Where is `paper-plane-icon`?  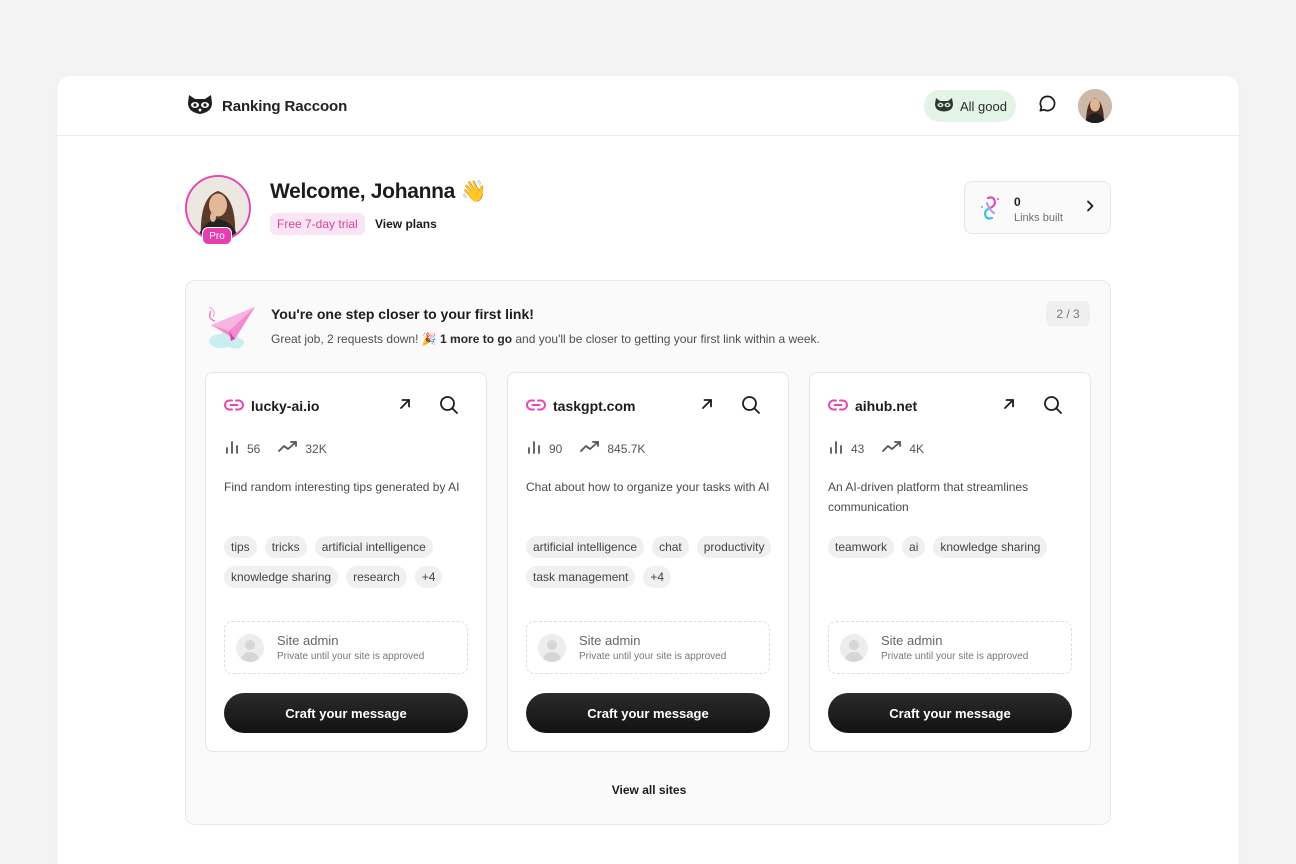
paper-plane-icon is located at coordinates (231, 329).